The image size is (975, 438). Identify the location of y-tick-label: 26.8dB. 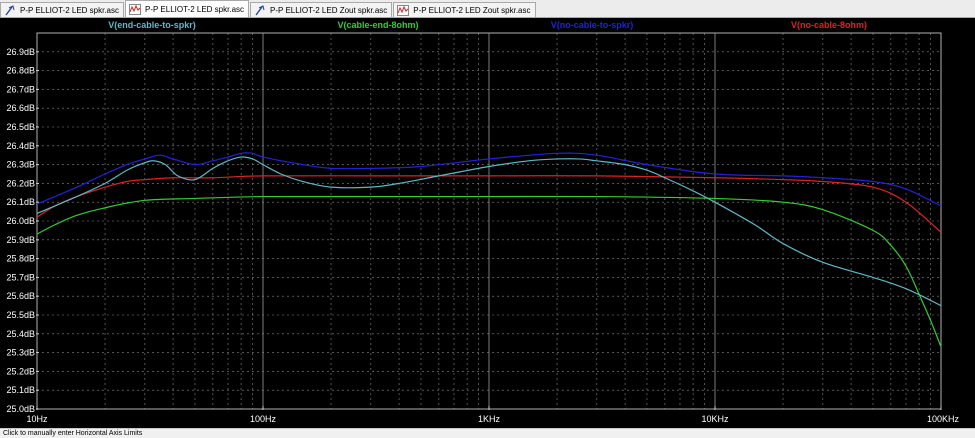
(20, 71).